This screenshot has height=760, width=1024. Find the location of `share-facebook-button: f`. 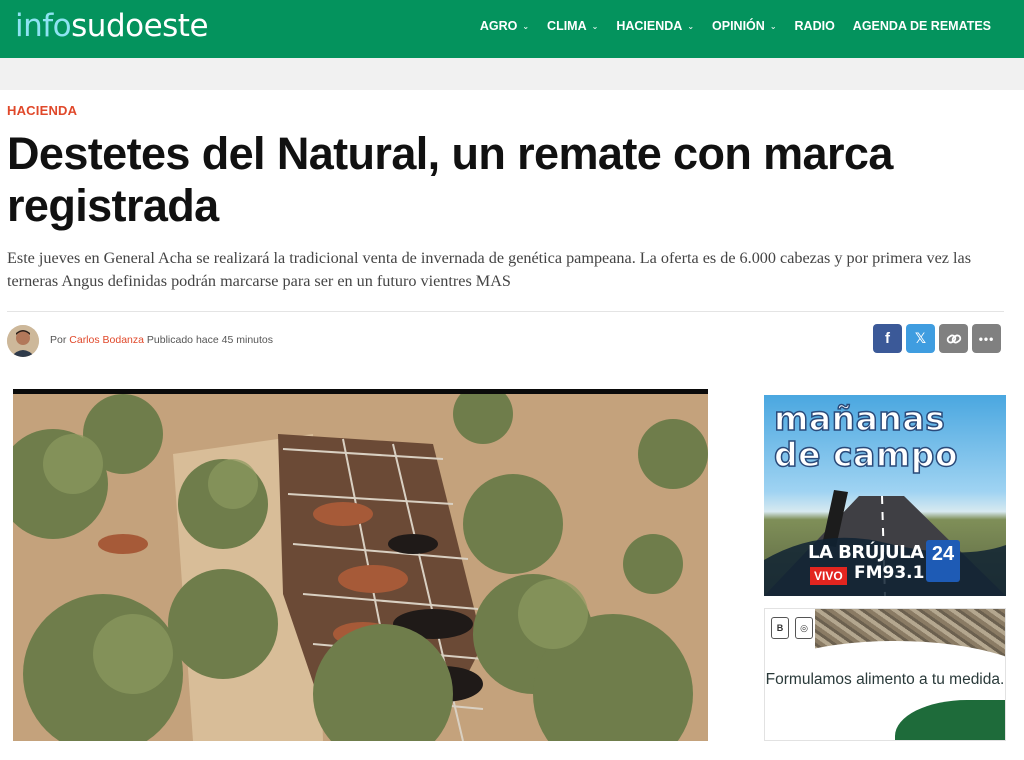

share-facebook-button: f is located at coordinates (887, 338).